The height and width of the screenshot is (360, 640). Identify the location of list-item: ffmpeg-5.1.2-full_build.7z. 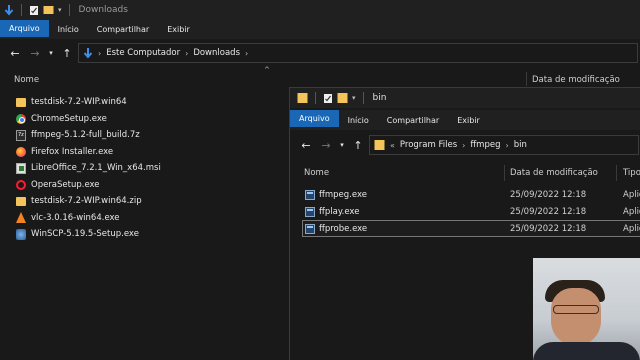
(88, 135).